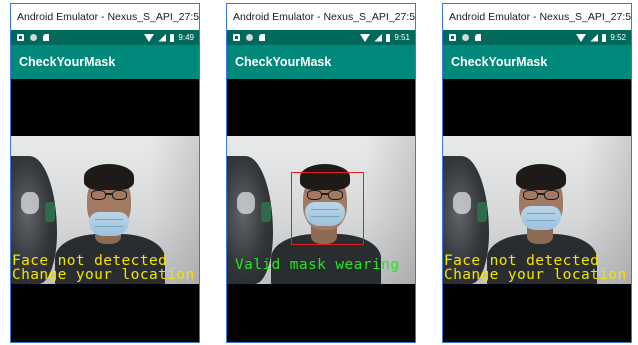  Describe the element at coordinates (537, 37) in the screenshot. I see `android-status-bar: 9:52` at that location.